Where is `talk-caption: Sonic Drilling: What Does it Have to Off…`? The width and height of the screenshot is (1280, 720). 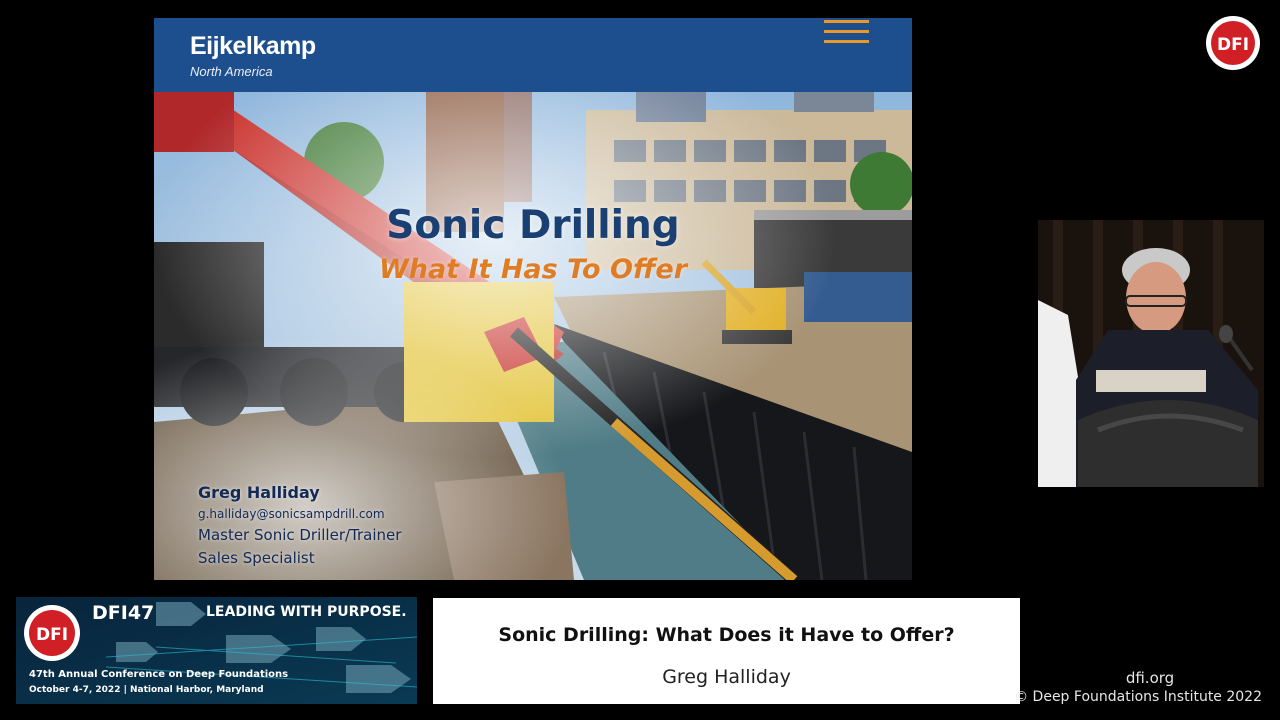 talk-caption: Sonic Drilling: What Does it Have to Off… is located at coordinates (726, 651).